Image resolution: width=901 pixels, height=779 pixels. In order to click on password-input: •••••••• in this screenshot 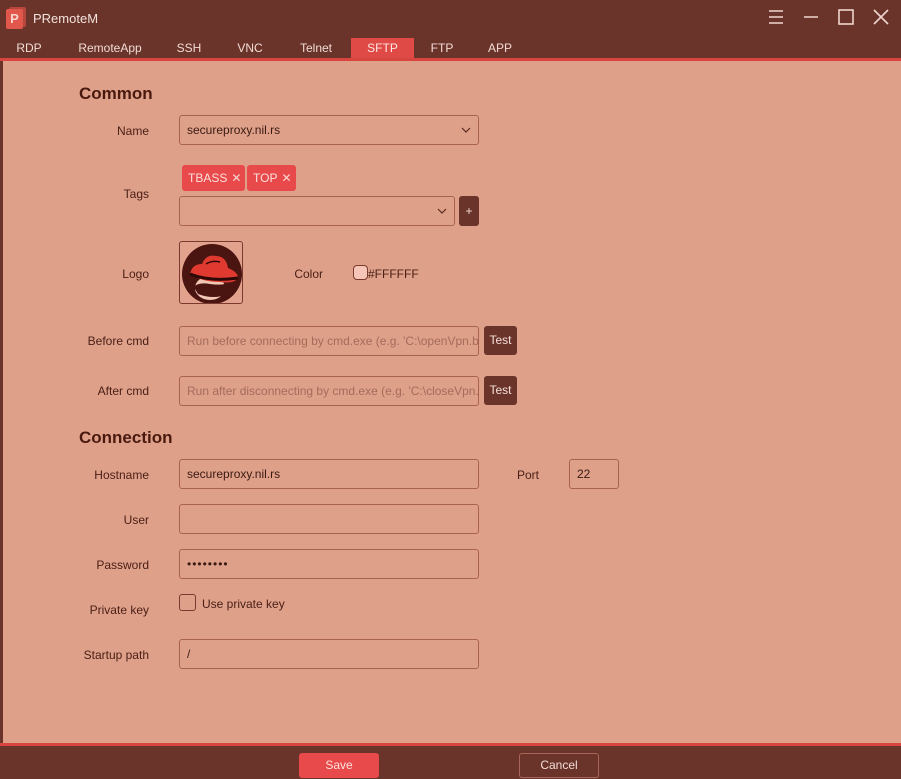, I will do `click(329, 564)`.